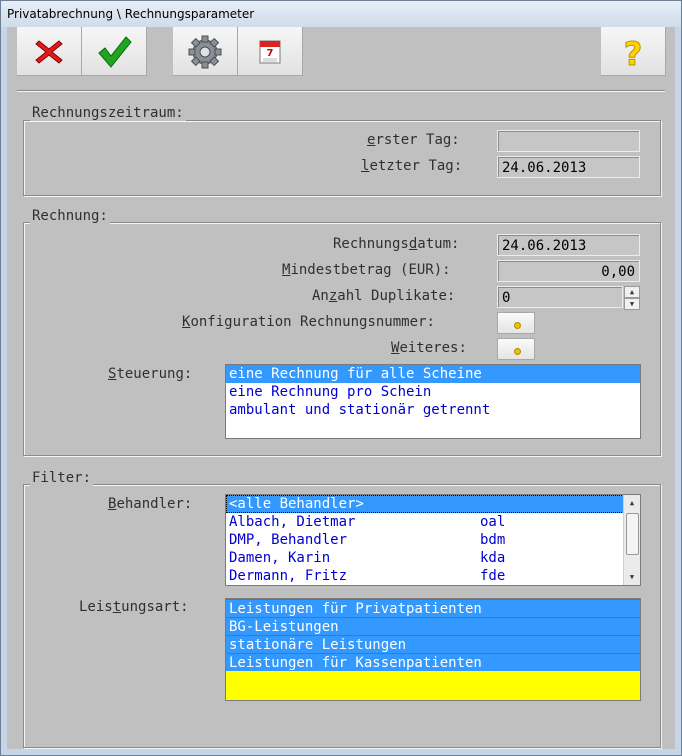 Image resolution: width=682 pixels, height=756 pixels. What do you see at coordinates (366, 270) in the screenshot?
I see `min-amount-label: Mindestbetrag (EUR):` at bounding box center [366, 270].